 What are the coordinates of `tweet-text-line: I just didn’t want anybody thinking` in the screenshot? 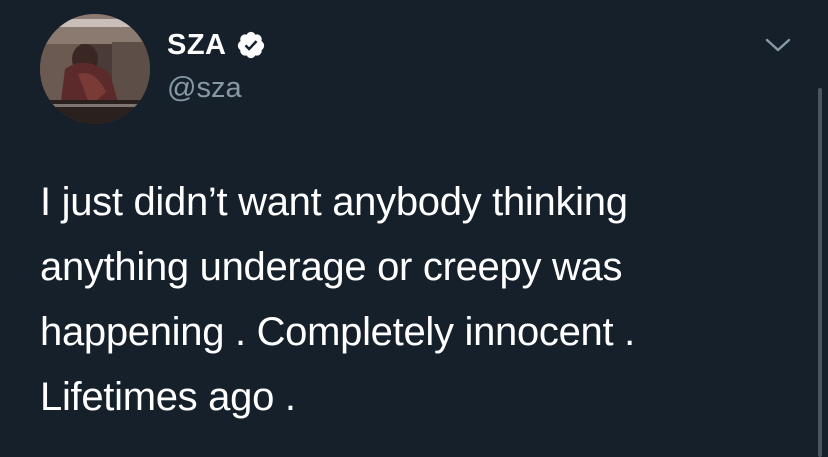 It's located at (334, 202).